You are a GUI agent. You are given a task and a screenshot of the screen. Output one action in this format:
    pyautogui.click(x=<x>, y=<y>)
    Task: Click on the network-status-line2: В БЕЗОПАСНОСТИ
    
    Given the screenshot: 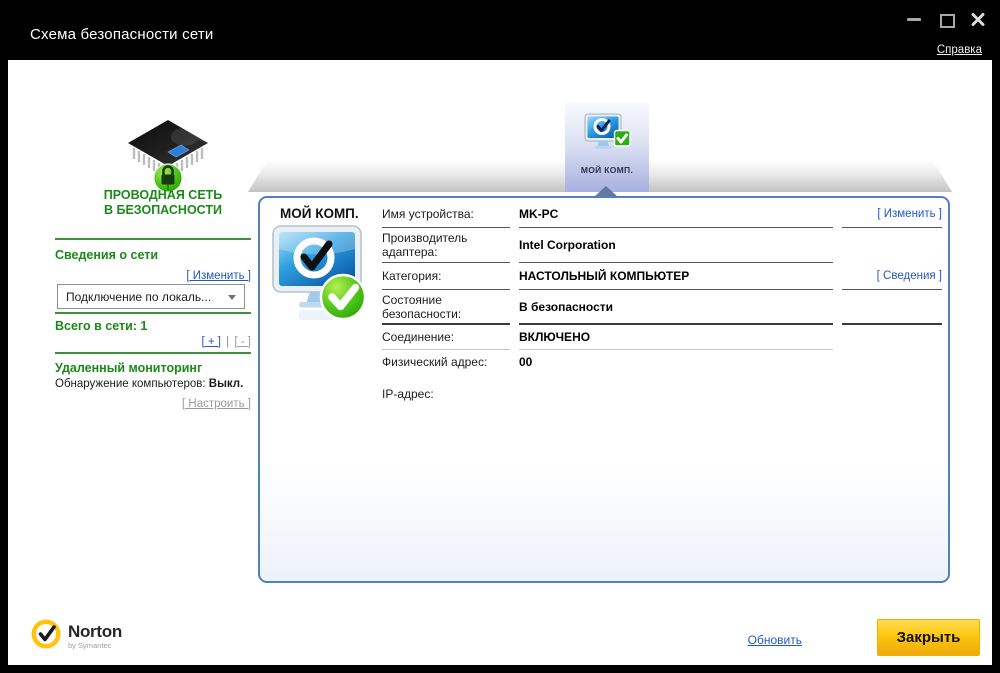 What is the action you would take?
    pyautogui.click(x=163, y=210)
    